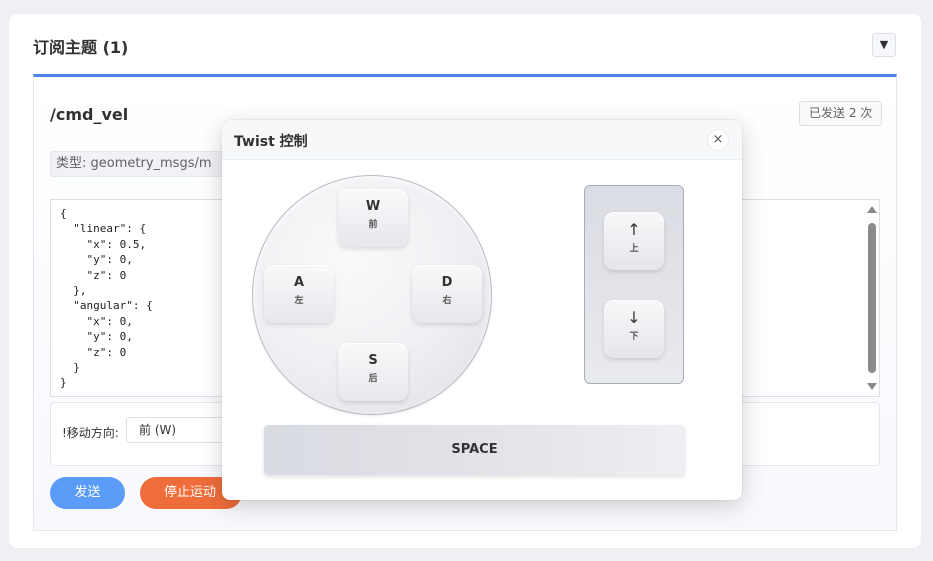 This screenshot has height=561, width=933. Describe the element at coordinates (634, 329) in the screenshot. I see `key-down: ↓ 下` at that location.